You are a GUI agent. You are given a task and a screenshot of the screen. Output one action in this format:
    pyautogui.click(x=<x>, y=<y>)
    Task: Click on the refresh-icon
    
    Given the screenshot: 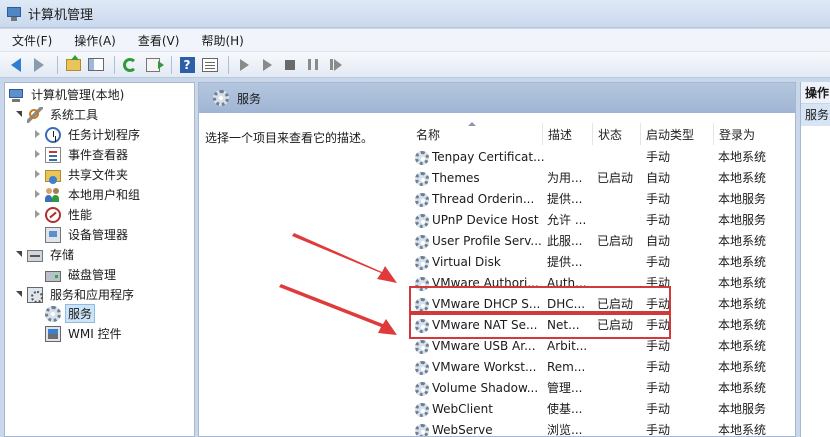 What is the action you would take?
    pyautogui.click(x=130, y=64)
    